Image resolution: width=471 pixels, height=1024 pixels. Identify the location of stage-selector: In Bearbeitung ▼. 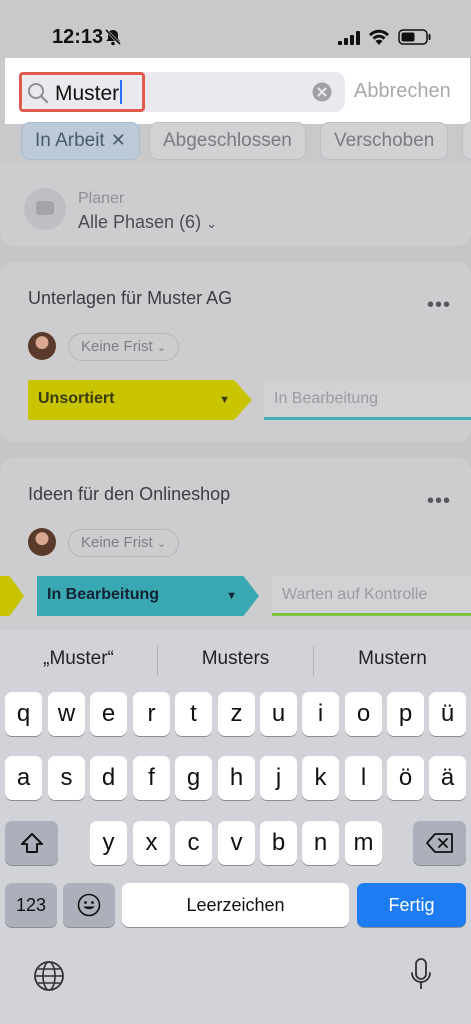
(148, 596).